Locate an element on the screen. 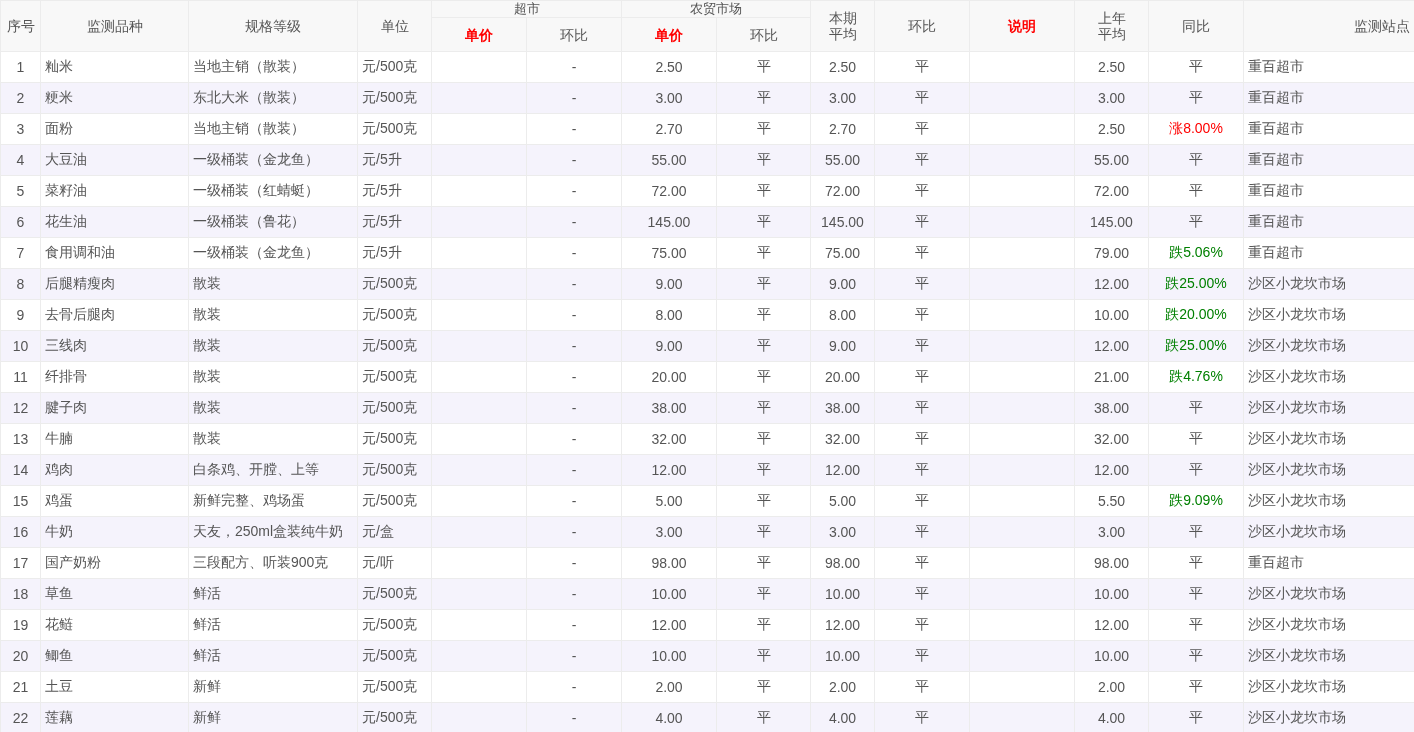 The width and height of the screenshot is (1414, 732). table-cell: 跌25.00% is located at coordinates (1196, 345).